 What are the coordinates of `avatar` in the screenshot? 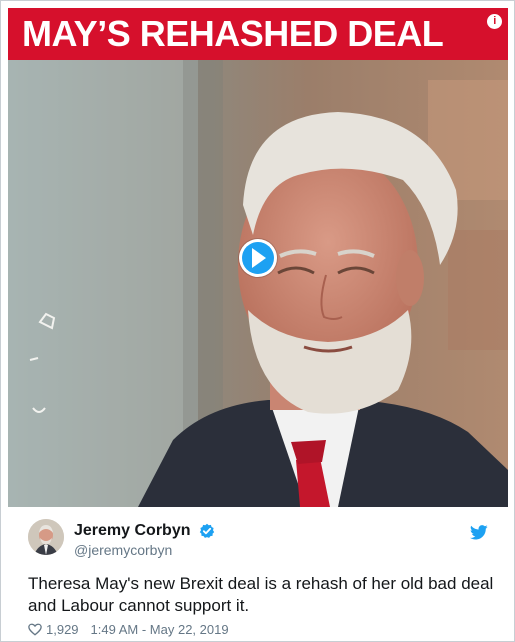 It's located at (46, 537).